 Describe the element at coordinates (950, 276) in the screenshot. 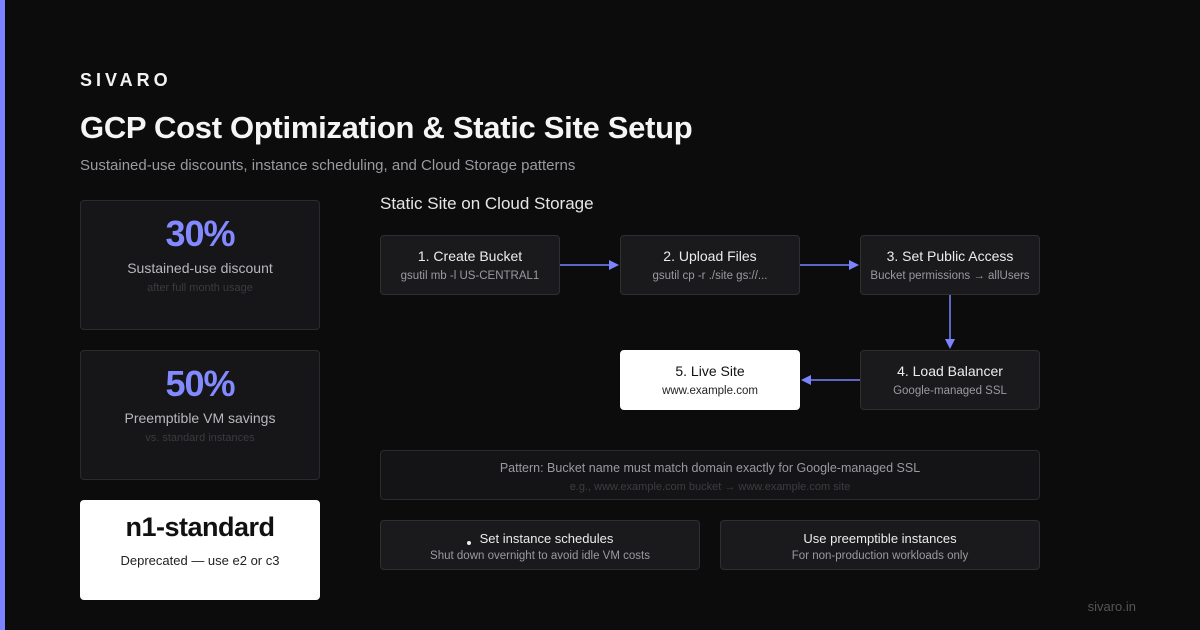

I see `step-detail: Bucket permissions → allUsers` at that location.